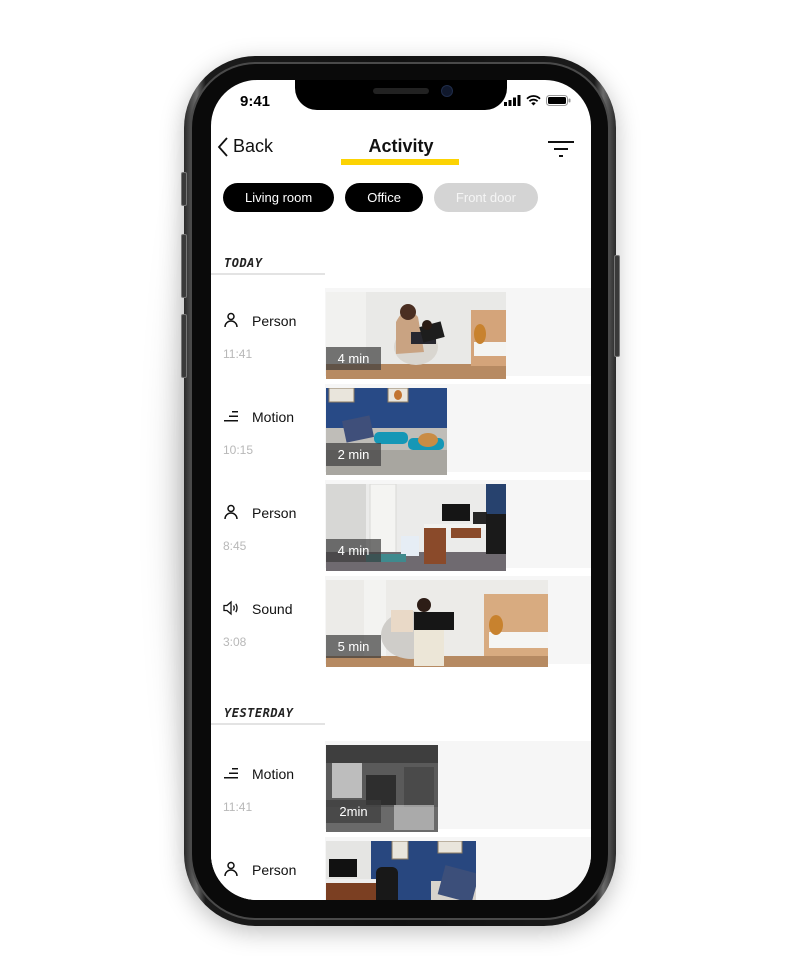 The height and width of the screenshot is (956, 800). What do you see at coordinates (268, 785) in the screenshot?
I see `event-card: Motion 11:41` at bounding box center [268, 785].